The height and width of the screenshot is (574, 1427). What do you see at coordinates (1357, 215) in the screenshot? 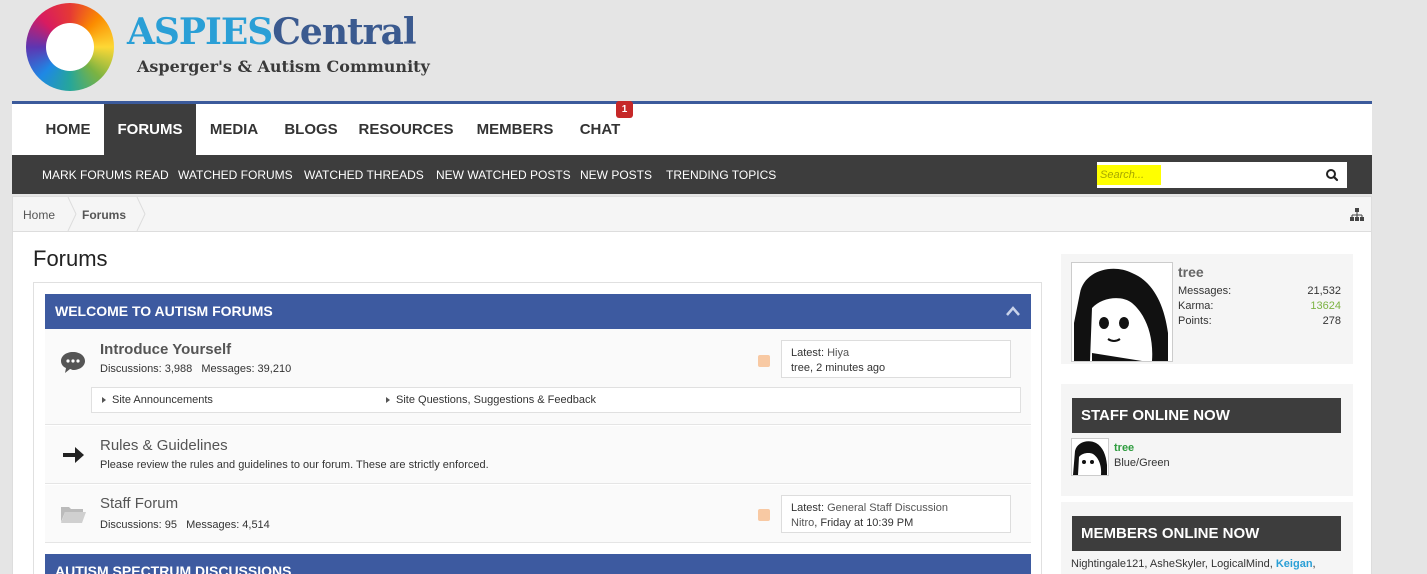
I see `sitemap-icon` at bounding box center [1357, 215].